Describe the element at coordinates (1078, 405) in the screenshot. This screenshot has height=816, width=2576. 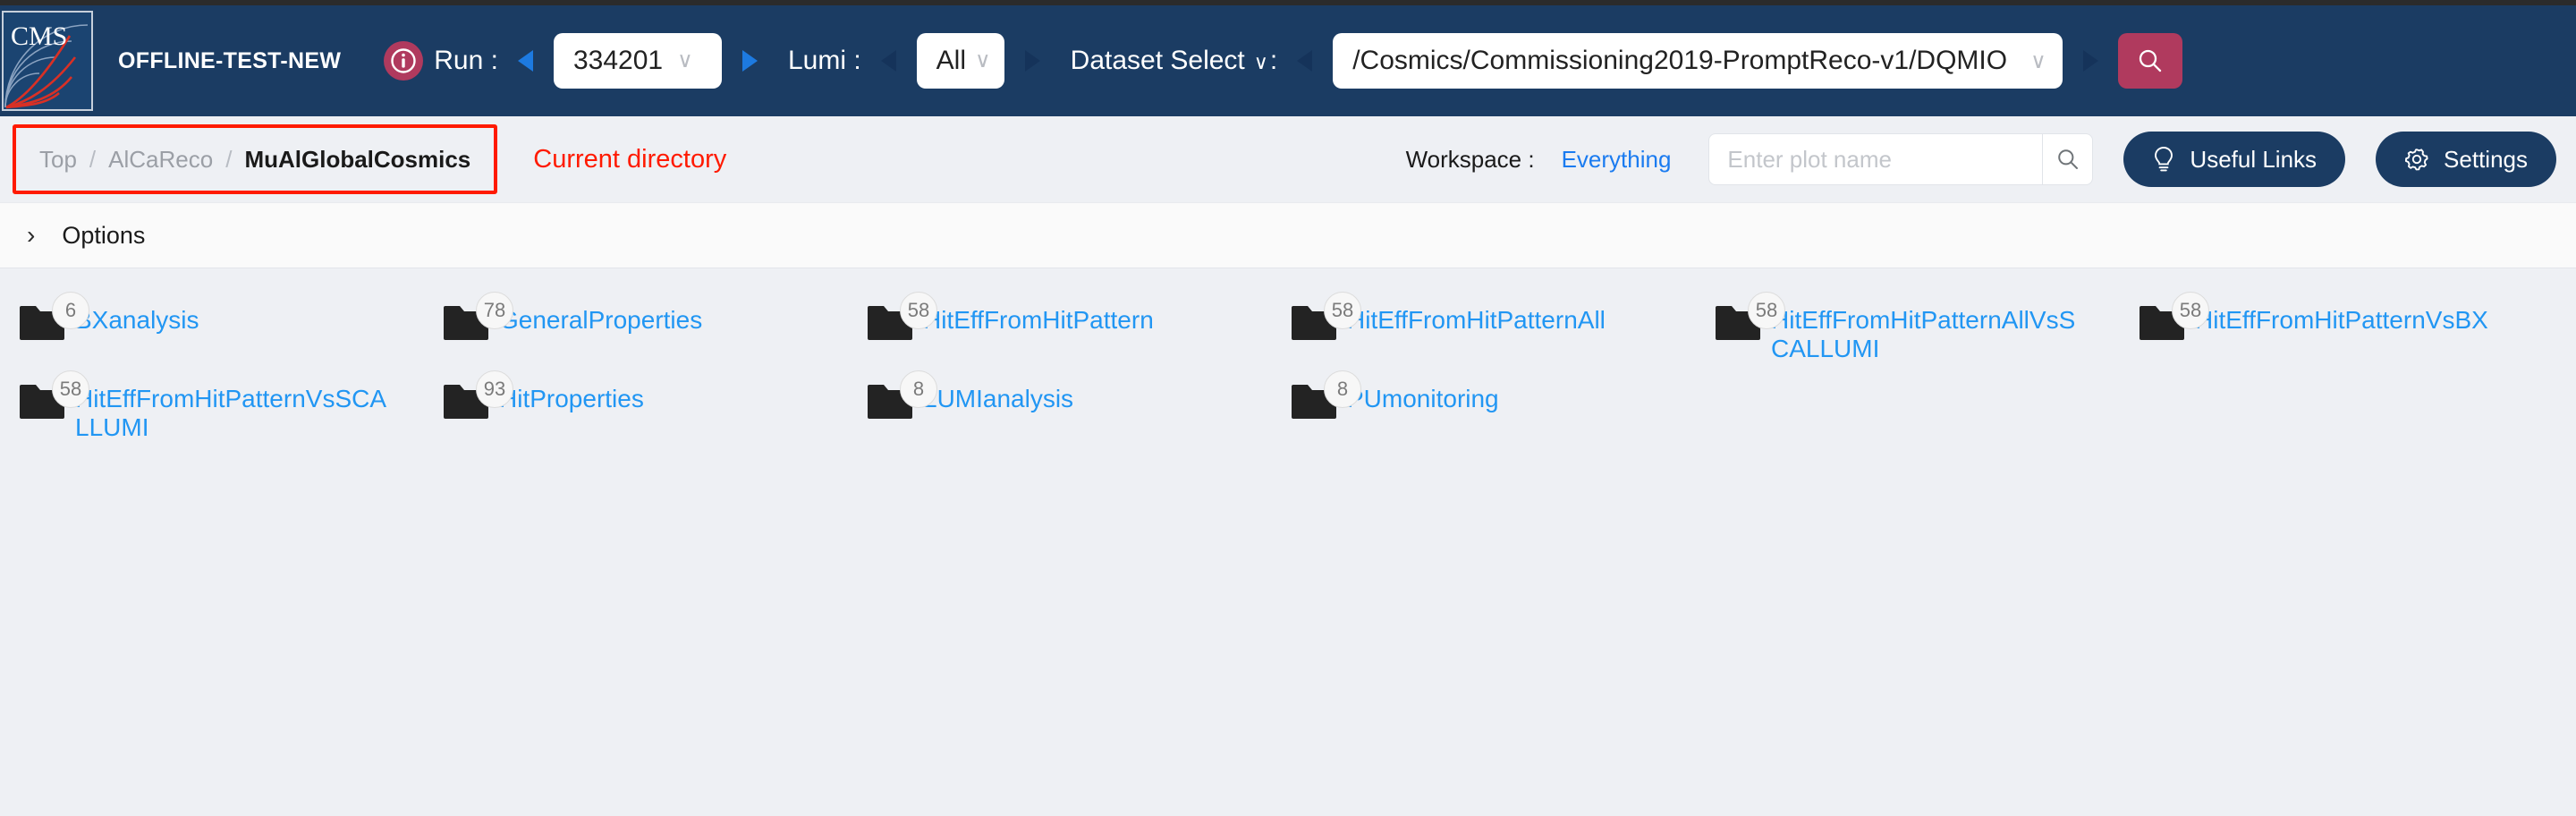
I see `folder-item-lumianalysis: 8 LUMIanalysis` at that location.